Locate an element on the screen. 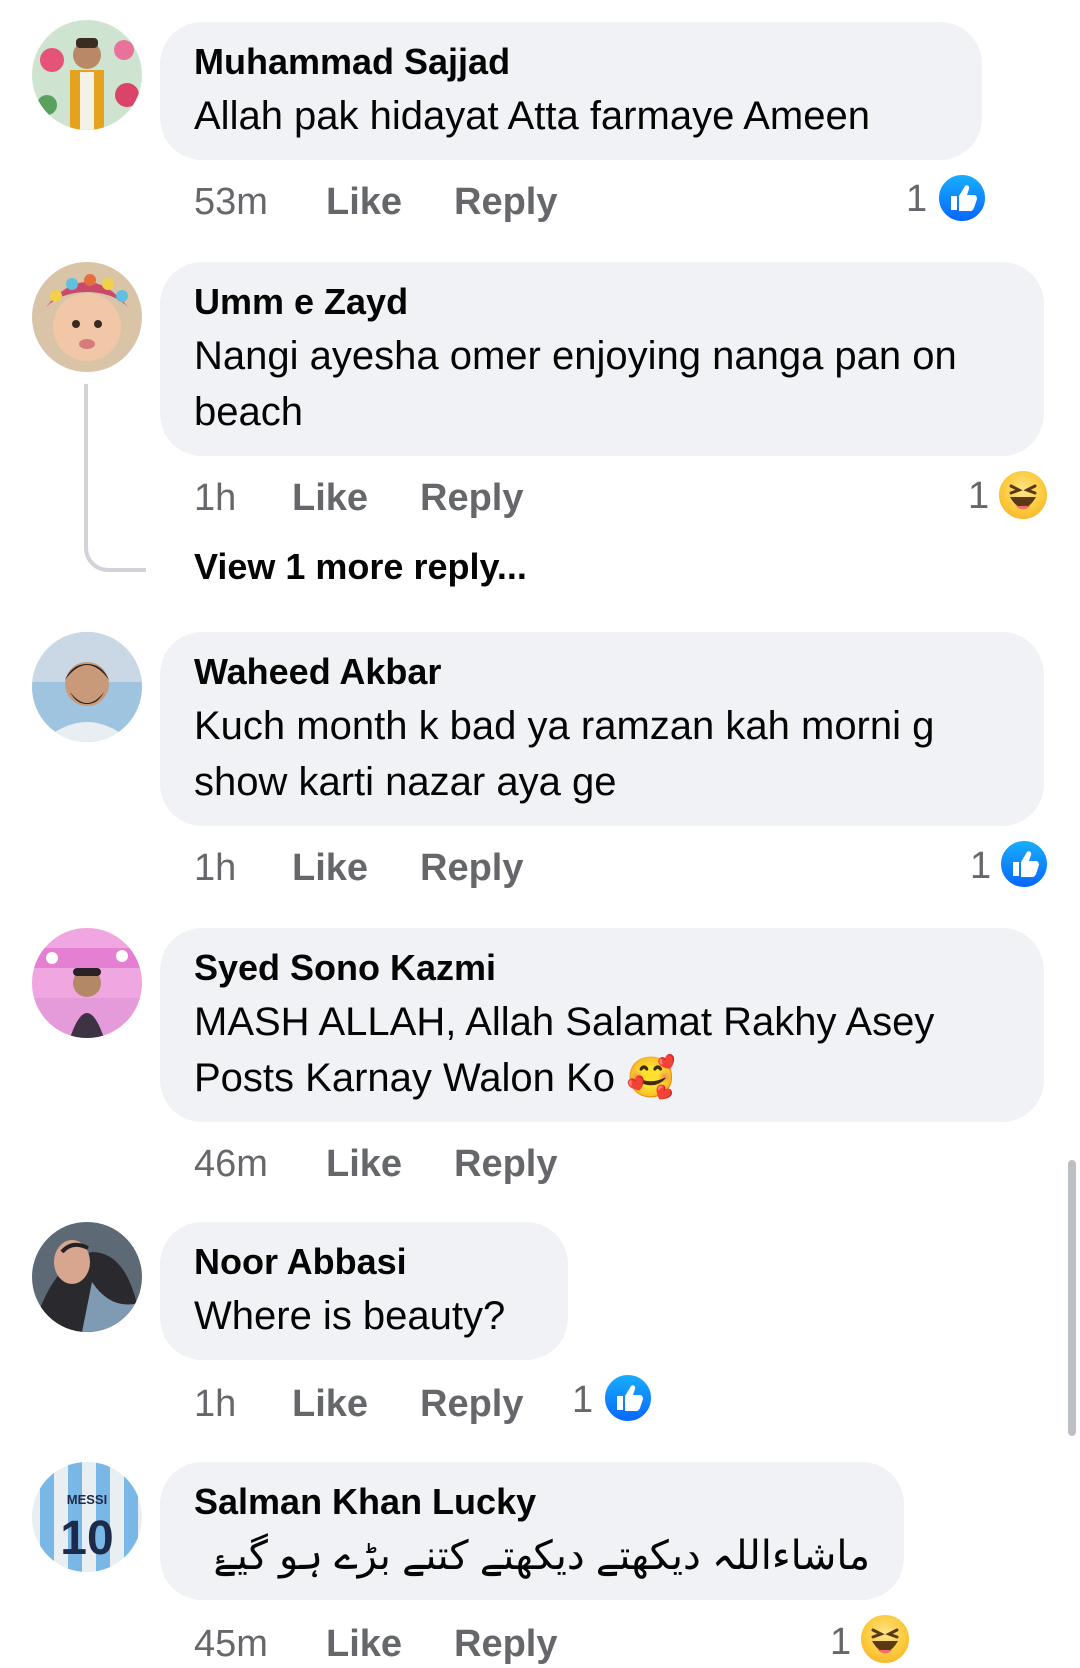  comment-time: 46m is located at coordinates (231, 1164).